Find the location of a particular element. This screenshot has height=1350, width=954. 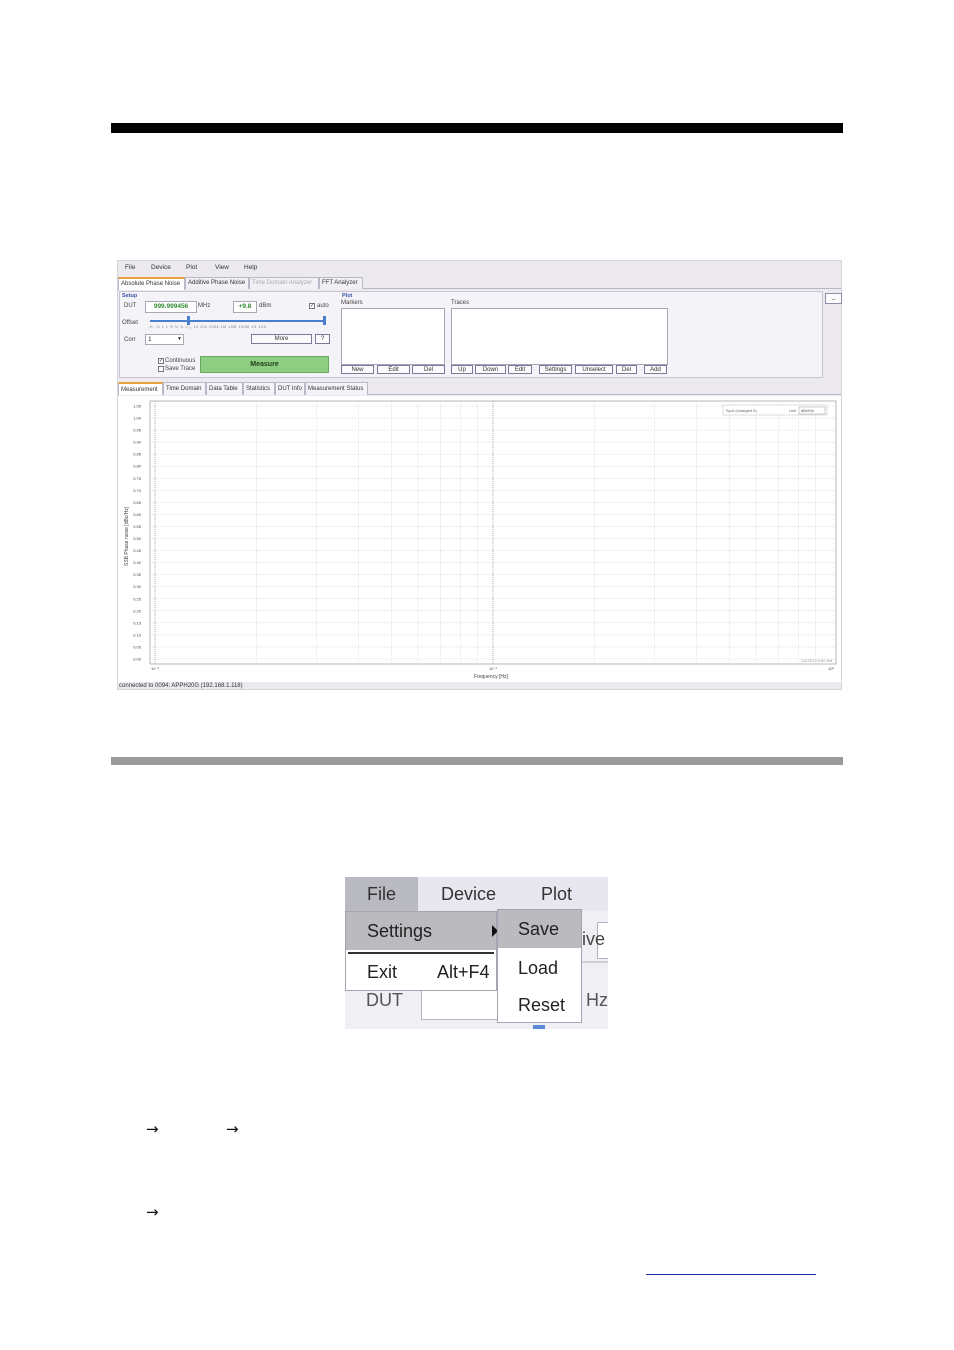

menu-file: File is located at coordinates (130, 267).